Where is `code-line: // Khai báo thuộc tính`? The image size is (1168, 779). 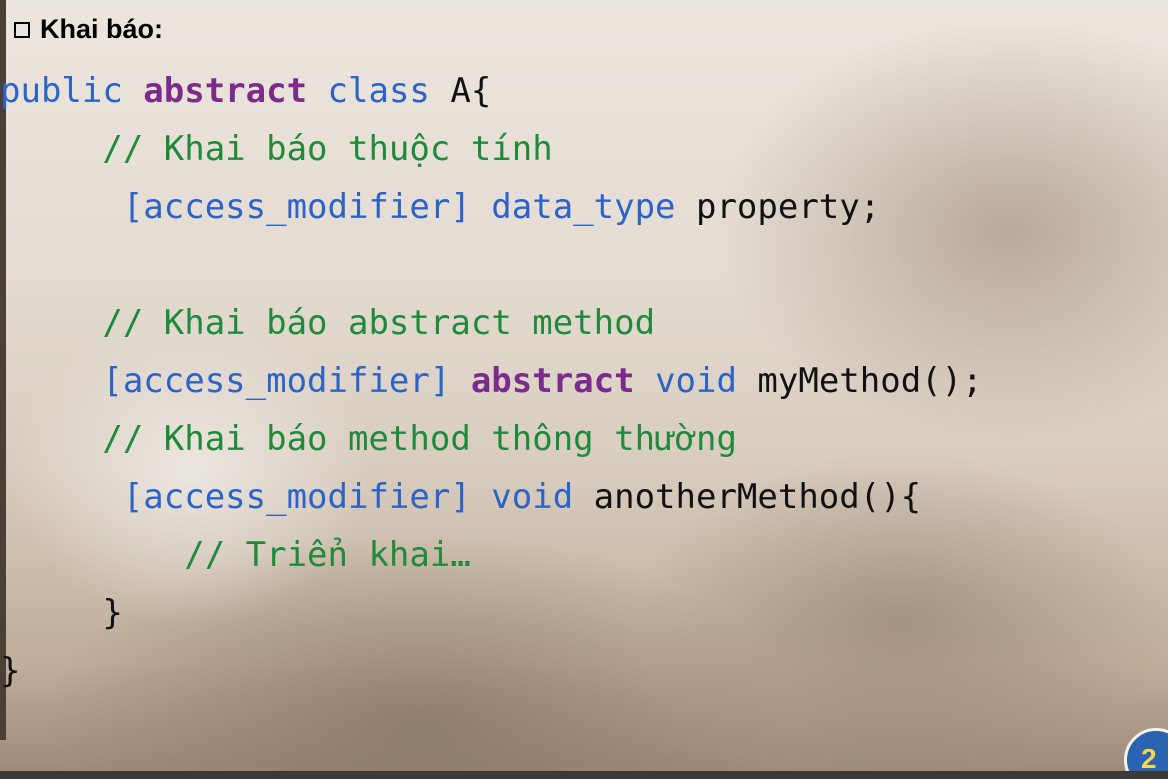
code-line: // Khai báo thuộc tính is located at coordinates (491, 149).